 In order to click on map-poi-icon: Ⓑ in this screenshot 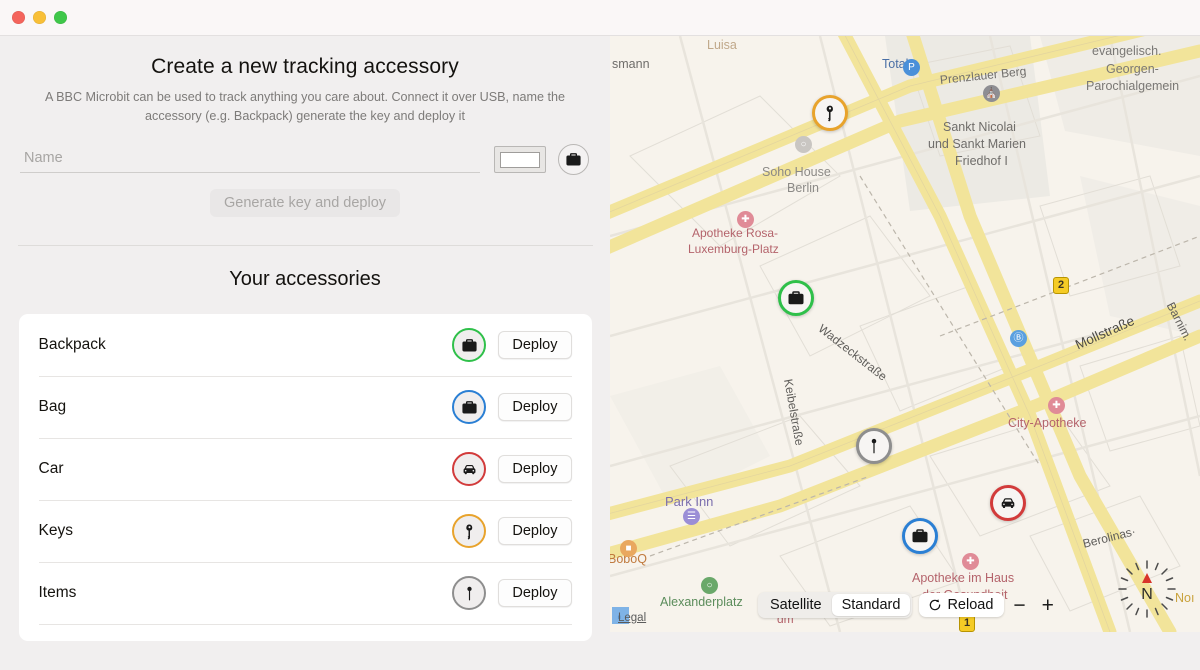, I will do `click(1018, 338)`.